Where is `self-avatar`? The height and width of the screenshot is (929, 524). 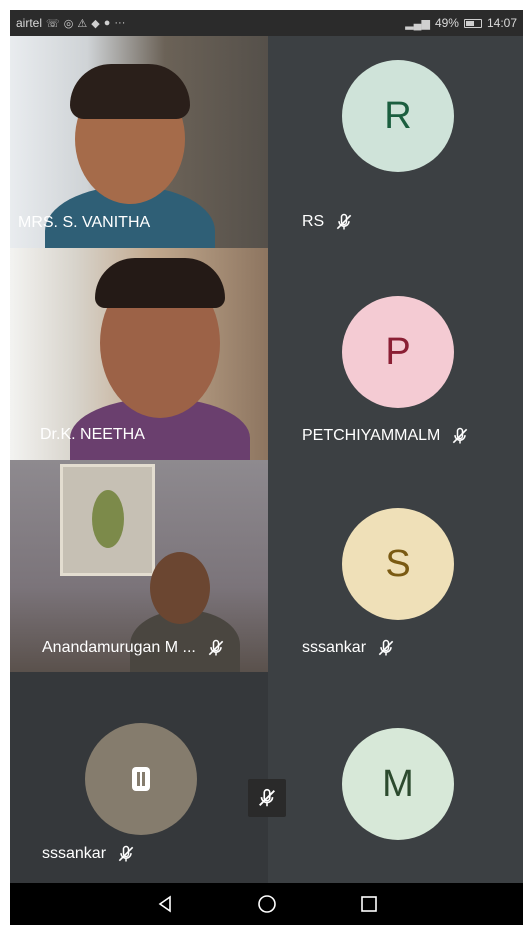
self-avatar is located at coordinates (141, 779).